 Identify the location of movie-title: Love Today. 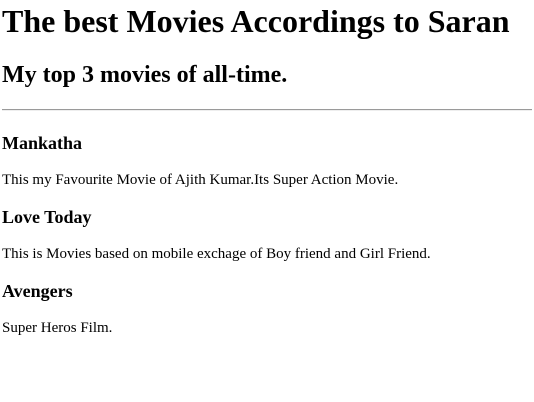
(47, 217).